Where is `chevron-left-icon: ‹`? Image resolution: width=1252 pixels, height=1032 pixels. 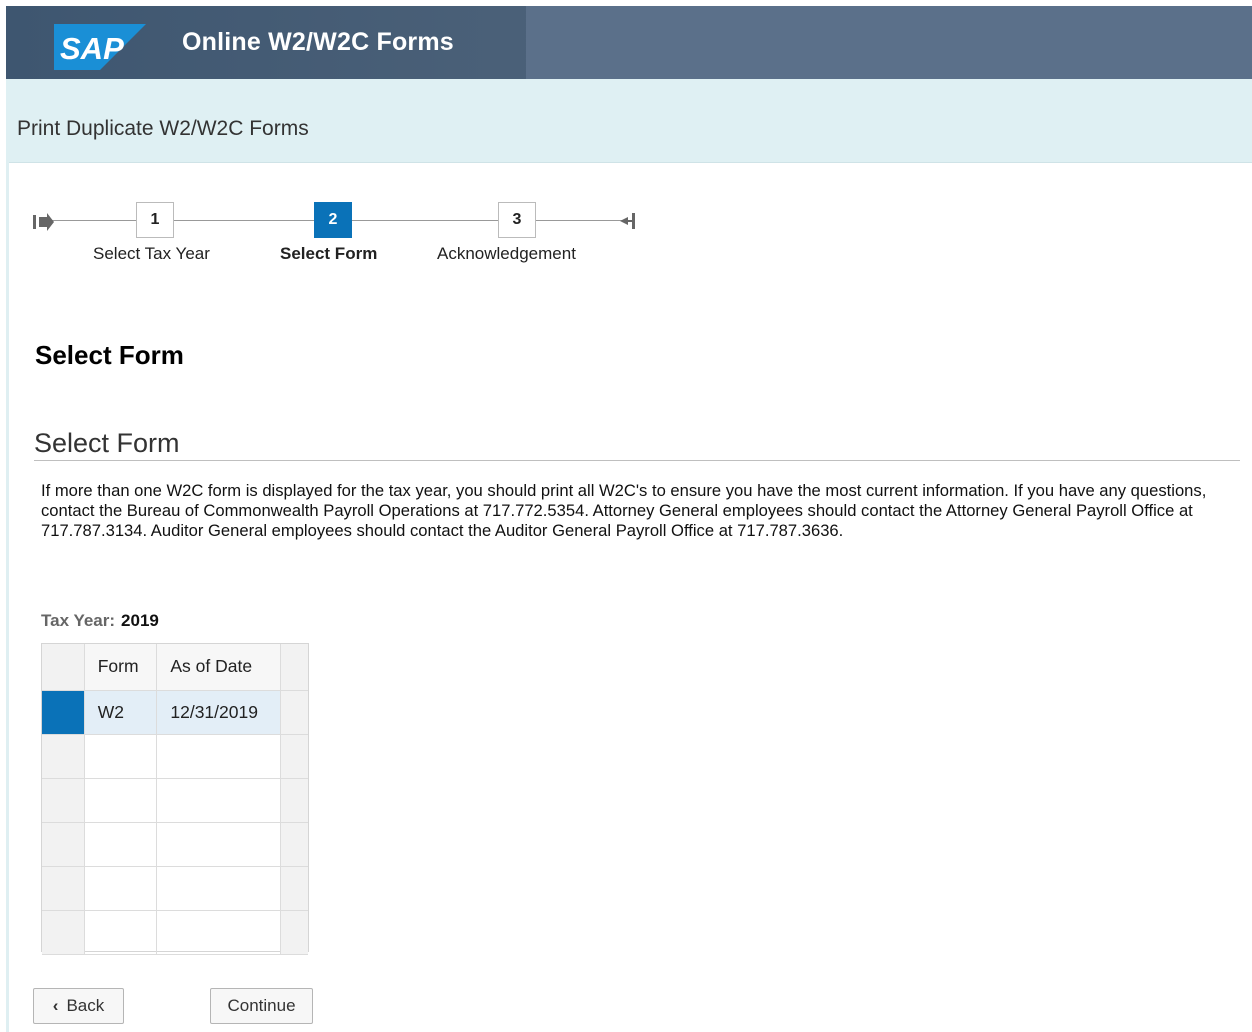 chevron-left-icon: ‹ is located at coordinates (55, 1005).